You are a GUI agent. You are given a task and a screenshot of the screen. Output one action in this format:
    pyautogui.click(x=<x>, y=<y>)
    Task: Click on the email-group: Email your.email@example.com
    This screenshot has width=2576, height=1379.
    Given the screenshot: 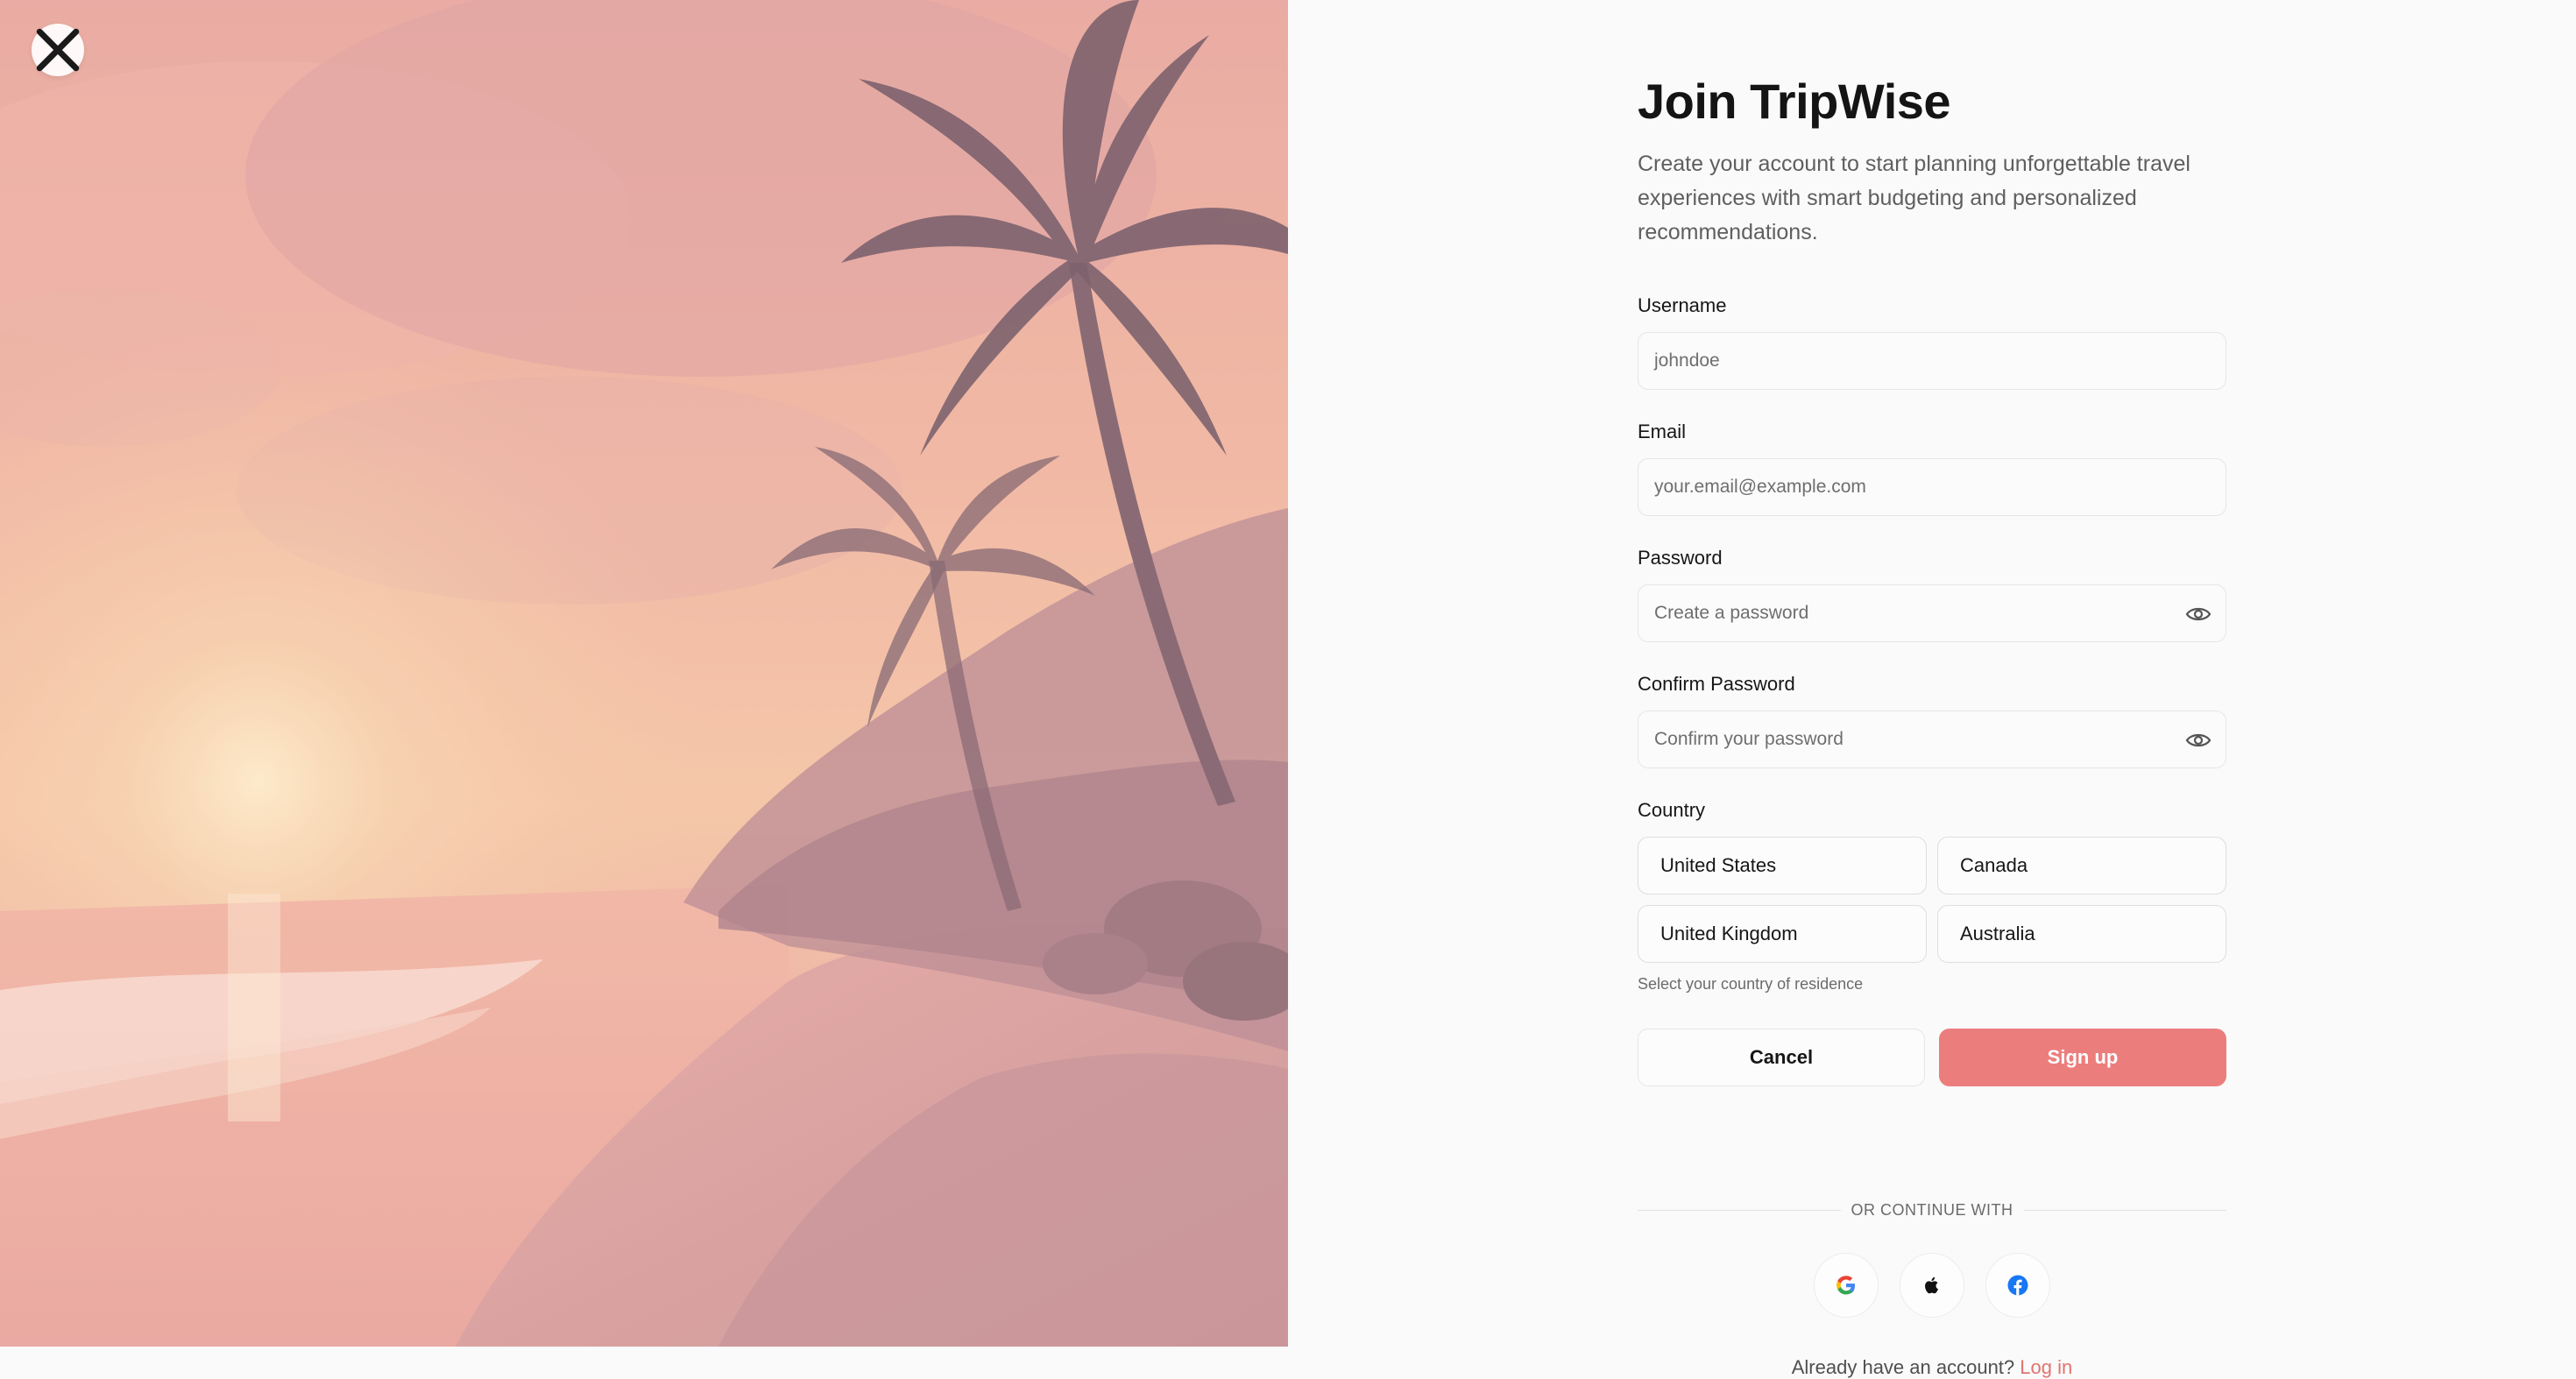 What is the action you would take?
    pyautogui.click(x=1932, y=468)
    